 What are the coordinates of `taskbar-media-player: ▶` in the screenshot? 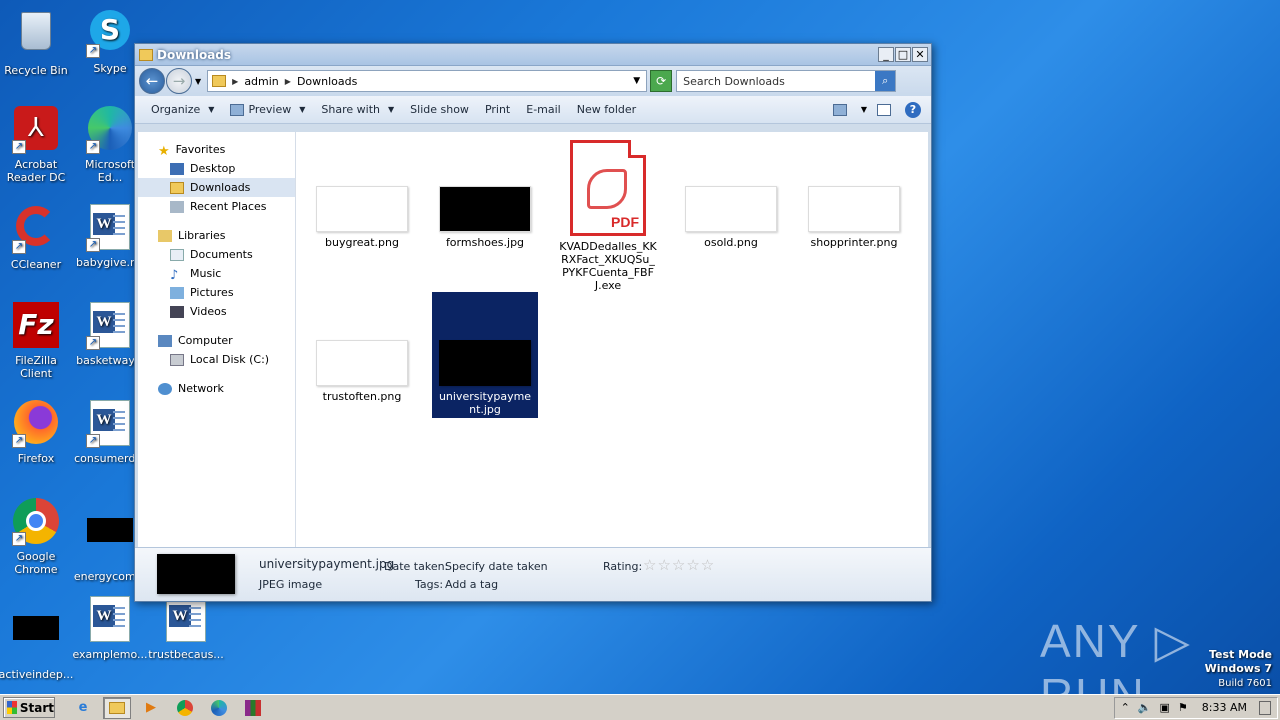 It's located at (151, 708).